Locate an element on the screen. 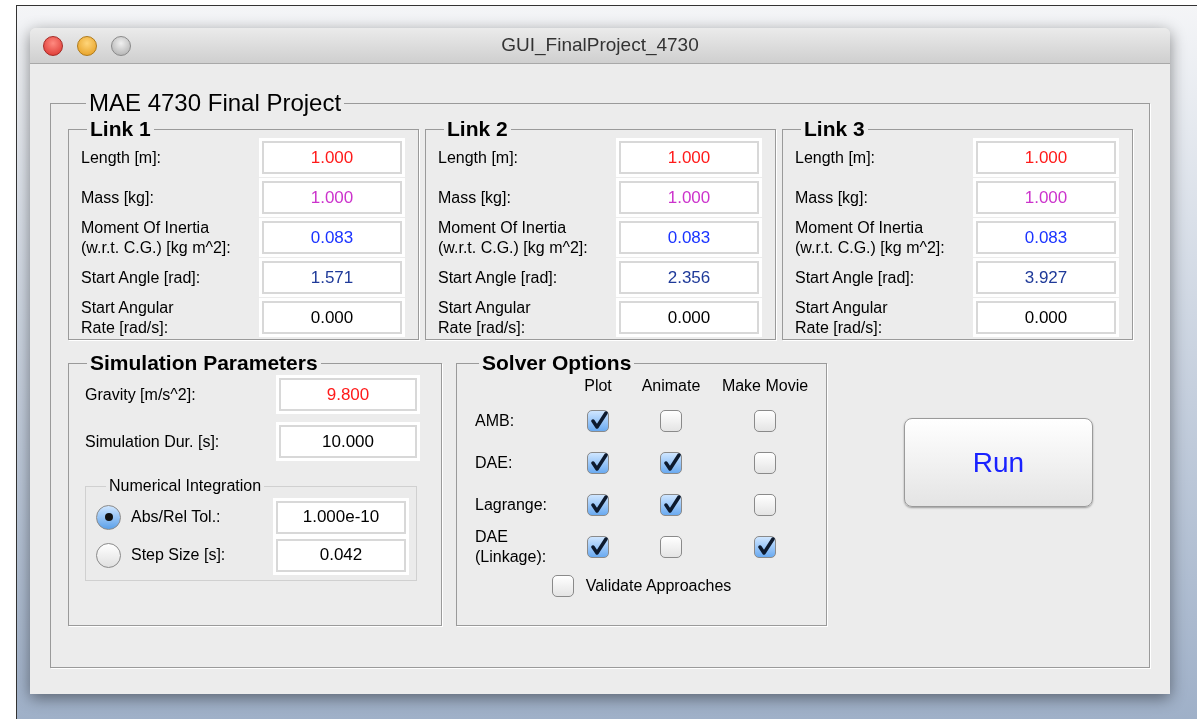 Image resolution: width=1197 pixels, height=719 pixels. zoom-button is located at coordinates (121, 45).